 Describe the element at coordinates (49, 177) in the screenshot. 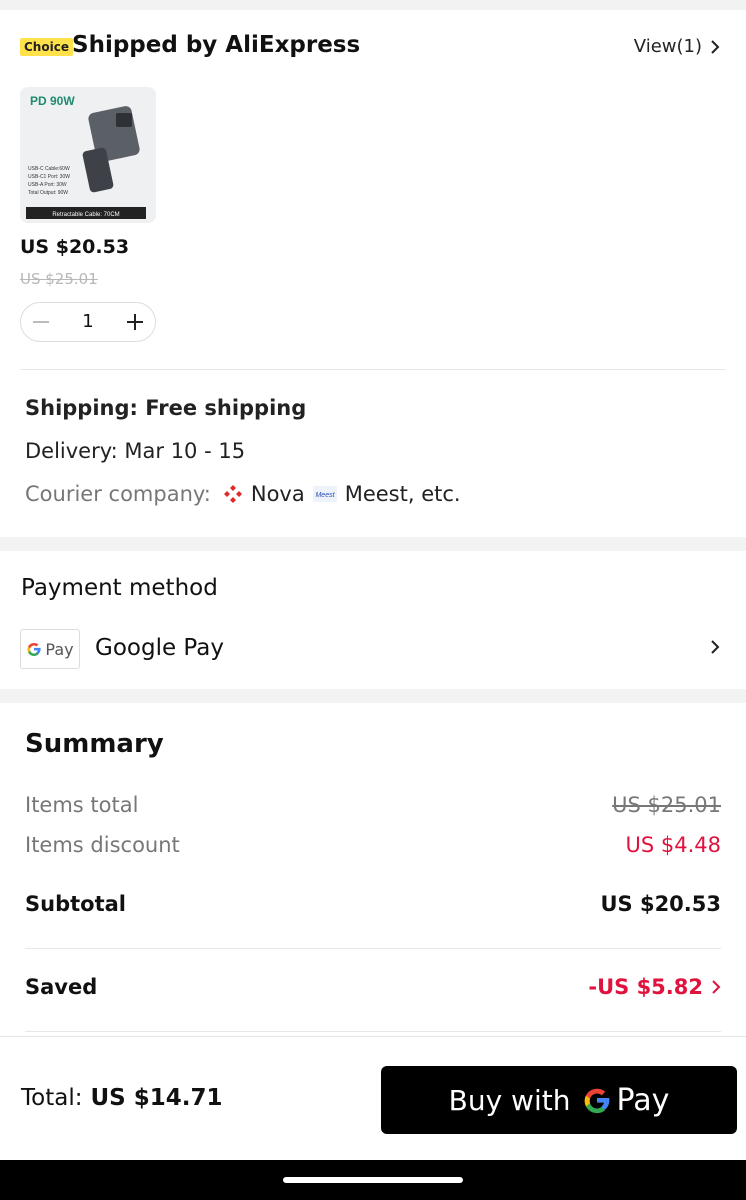

I see `image-spec-2: USB-C1 Port: 30W` at that location.